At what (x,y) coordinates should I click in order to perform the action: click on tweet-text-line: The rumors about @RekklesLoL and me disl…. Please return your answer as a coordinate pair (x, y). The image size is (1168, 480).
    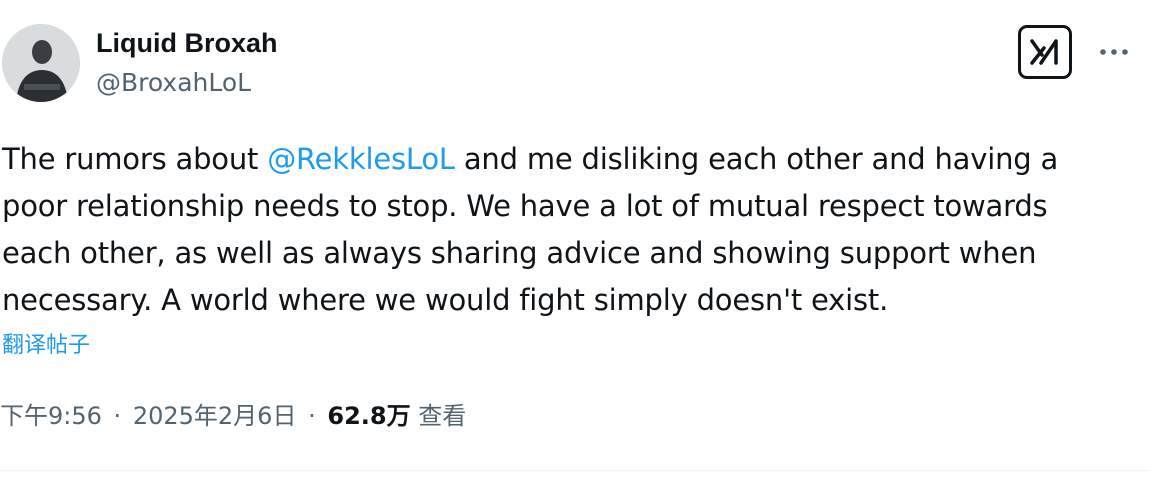
    Looking at the image, I should click on (577, 159).